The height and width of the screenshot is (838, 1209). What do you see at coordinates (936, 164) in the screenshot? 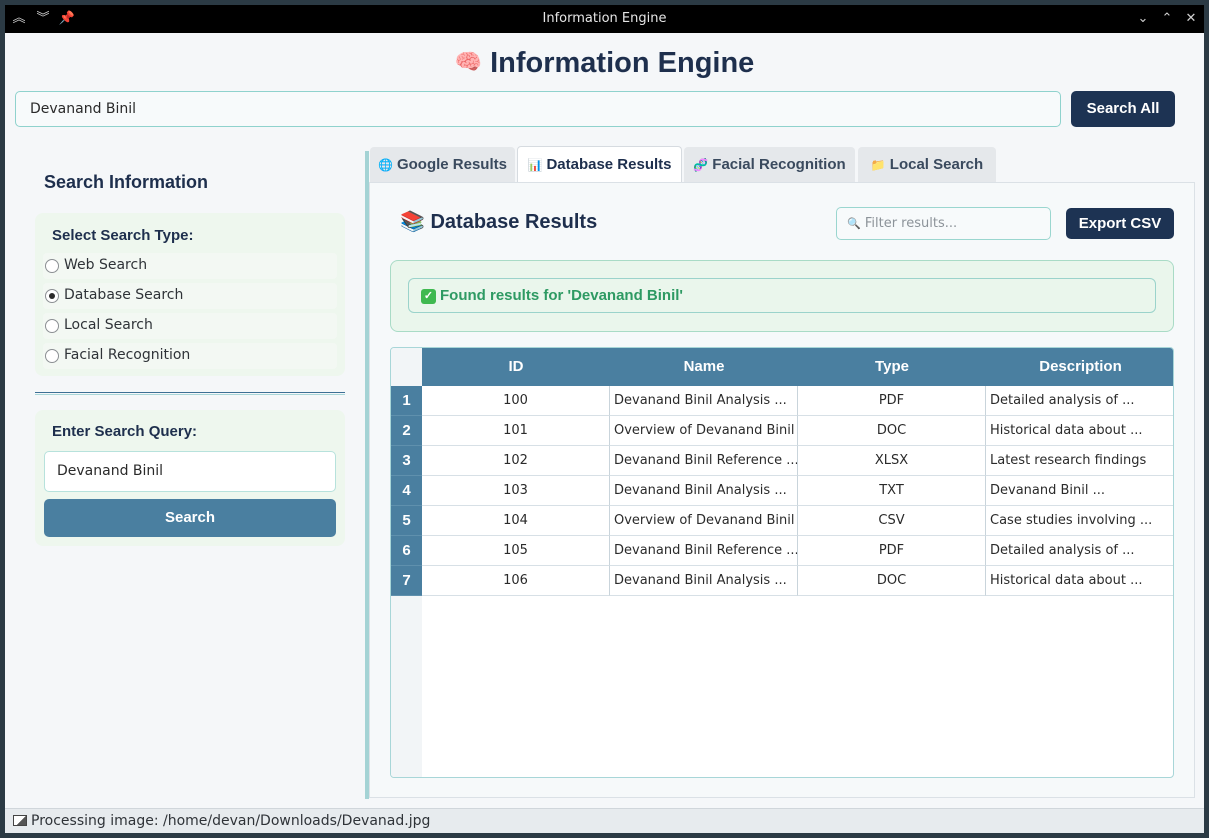
I see `tab-label: Local Search` at bounding box center [936, 164].